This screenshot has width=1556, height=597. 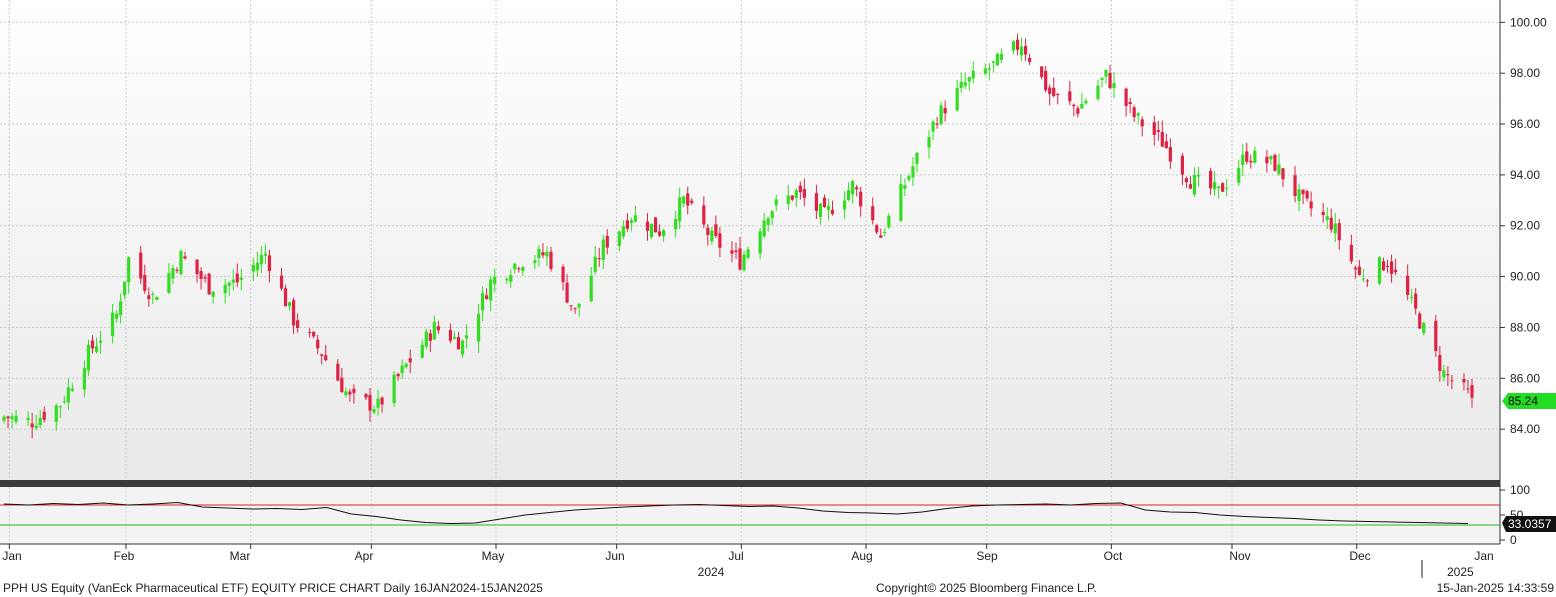 What do you see at coordinates (1525, 429) in the screenshot?
I see `y-tick-label: 84.00` at bounding box center [1525, 429].